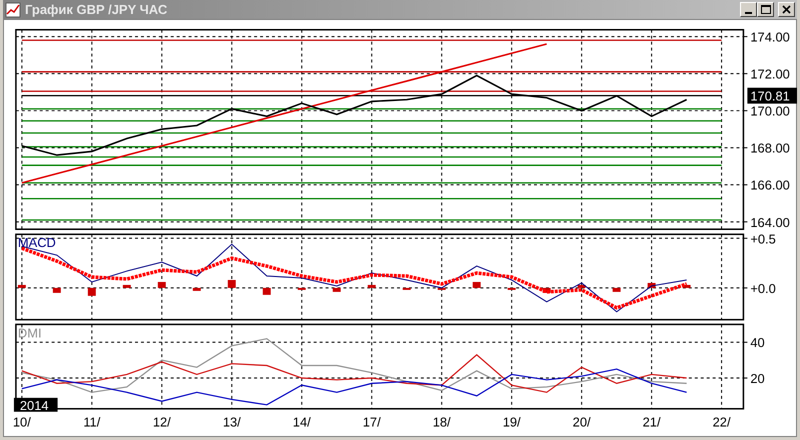  I want to click on axis-label: 22/, so click(721, 422).